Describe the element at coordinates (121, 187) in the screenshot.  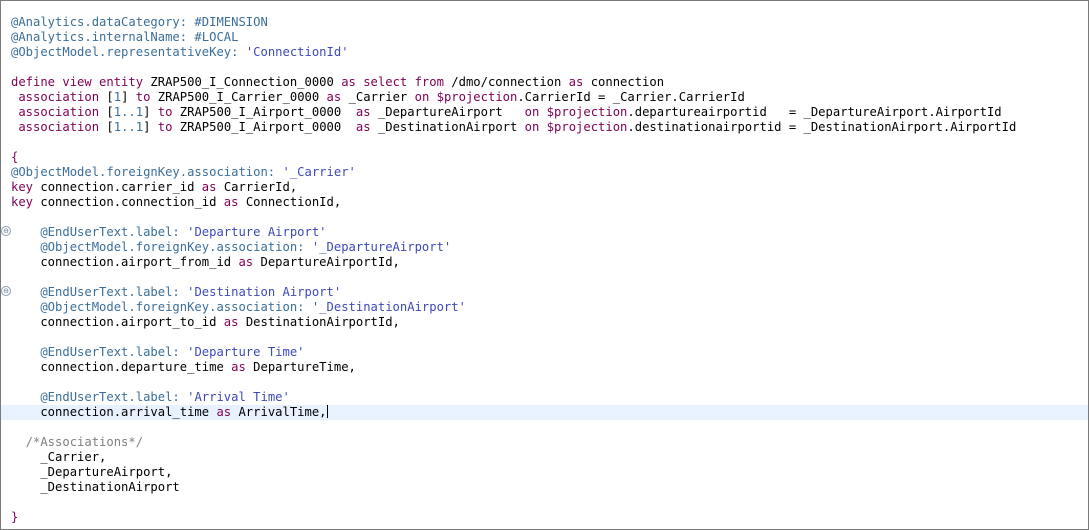
I see `code-token: connection.carrier_id` at that location.